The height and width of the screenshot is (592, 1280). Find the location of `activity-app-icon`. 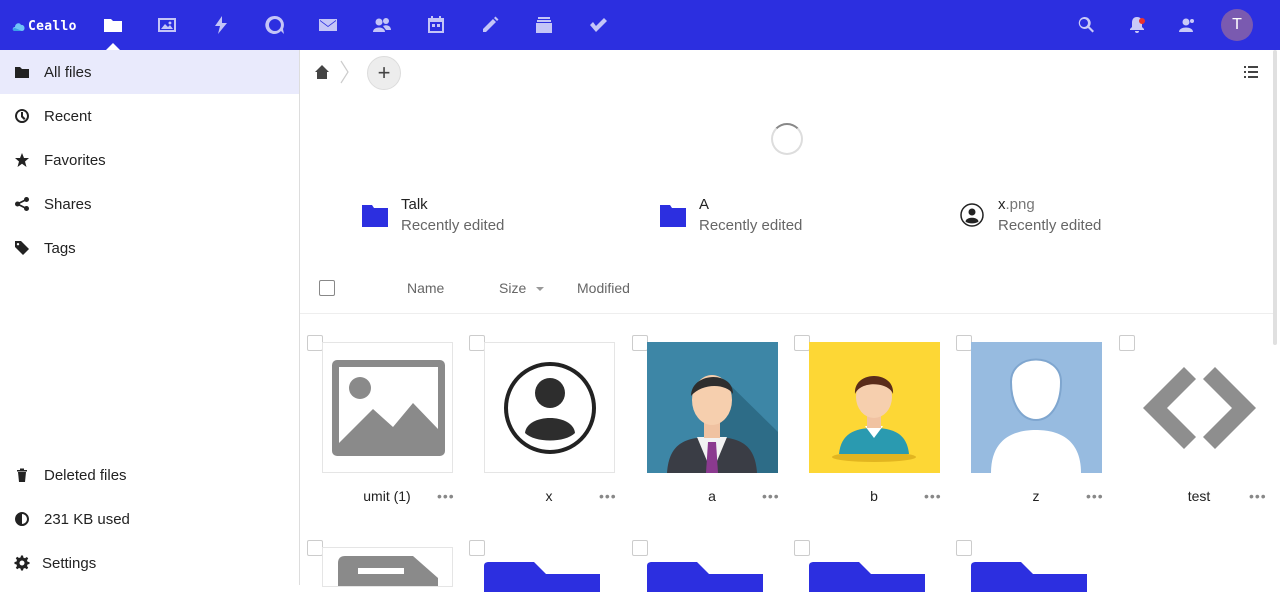

activity-app-icon is located at coordinates (221, 25).